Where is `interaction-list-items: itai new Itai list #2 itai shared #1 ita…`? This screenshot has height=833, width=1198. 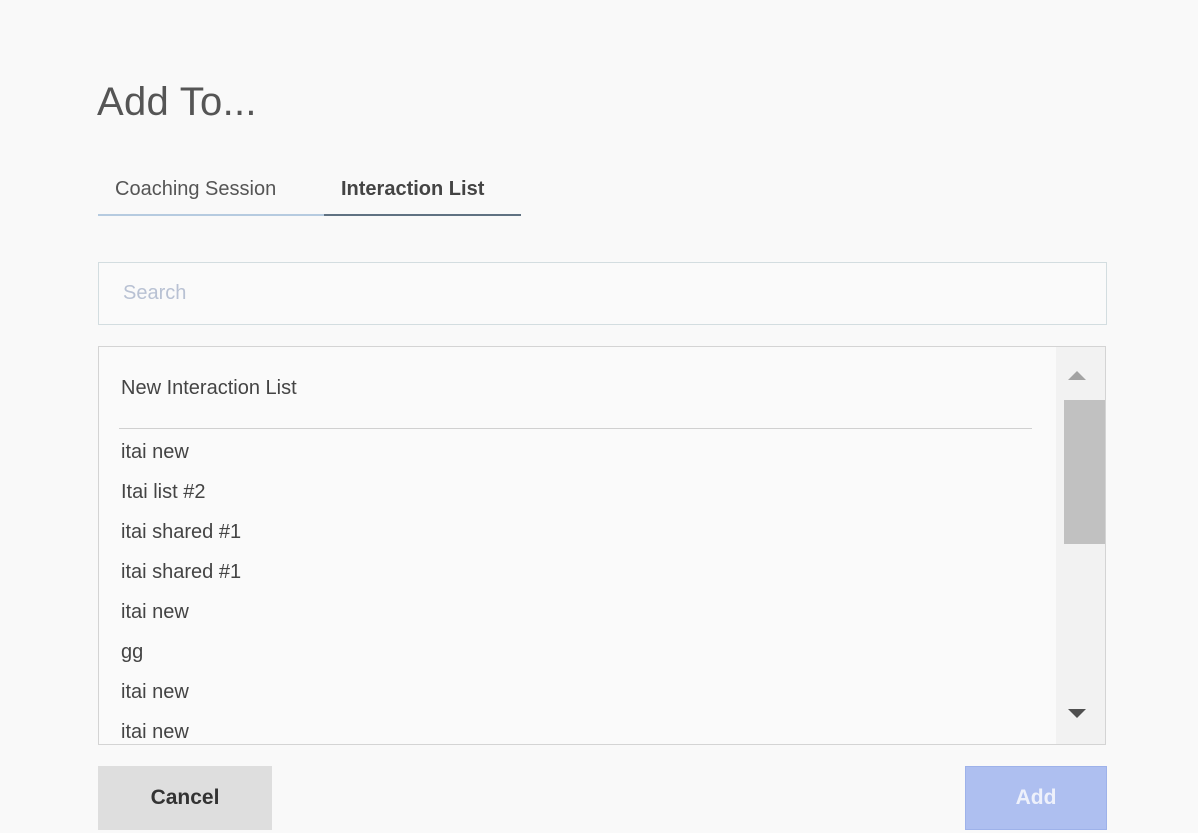
interaction-list-items: itai new Itai list #2 itai shared #1 ita… is located at coordinates (181, 590).